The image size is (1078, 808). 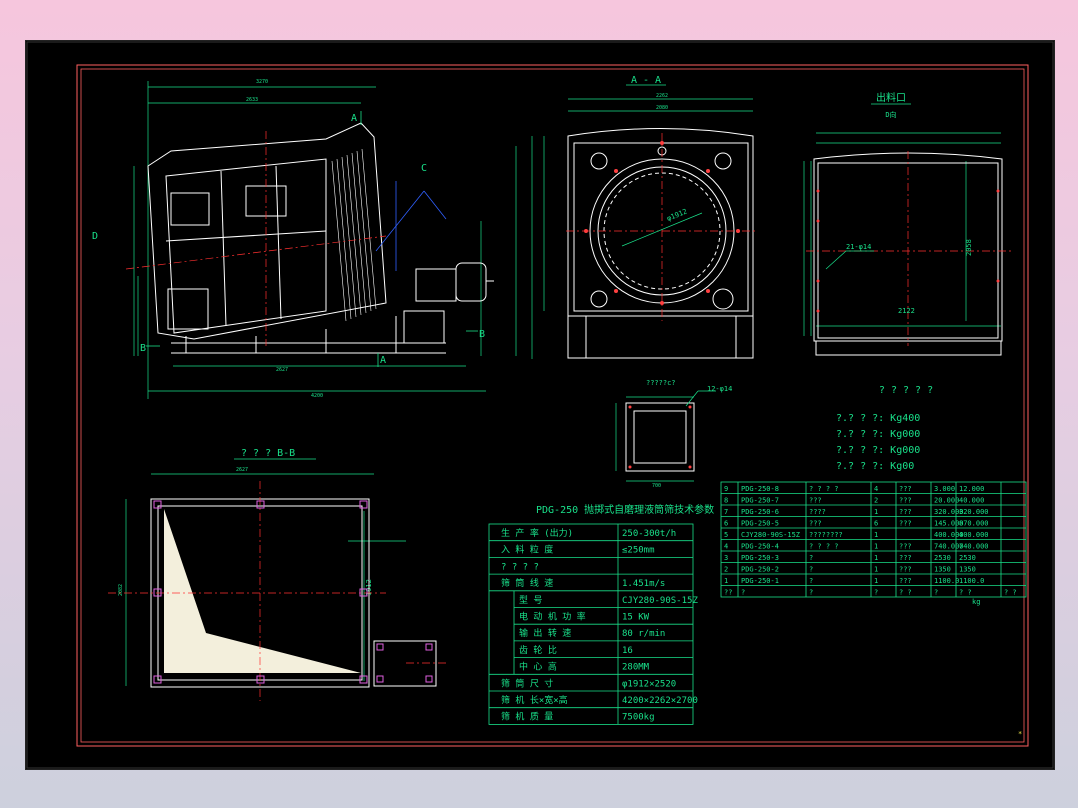 What do you see at coordinates (383, 360) in the screenshot?
I see `section-mark-a-bottom: A` at bounding box center [383, 360].